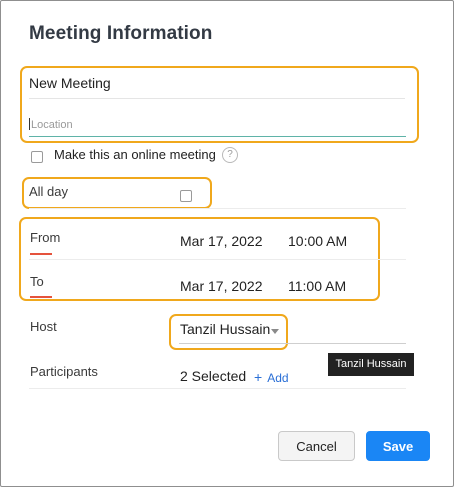 The width and height of the screenshot is (454, 487). I want to click on location-placeholder: Location, so click(52, 125).